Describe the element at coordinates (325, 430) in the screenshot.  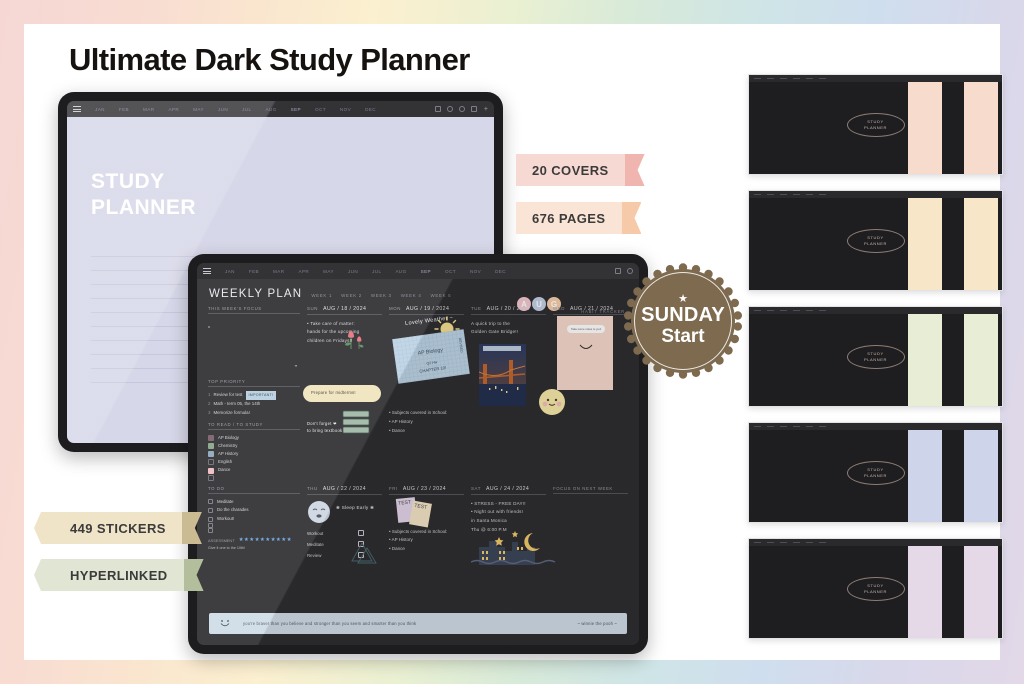
I see `books-note-line-2: to bring textbook` at that location.